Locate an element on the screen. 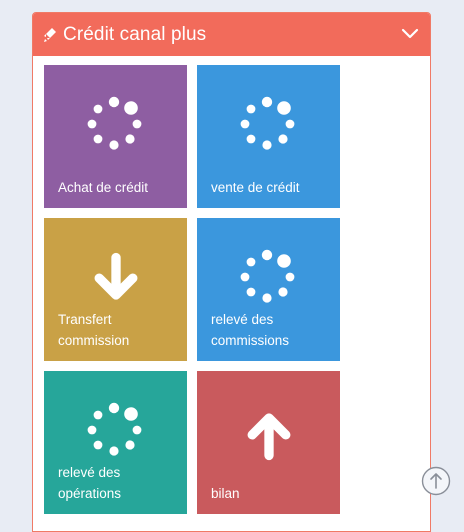 The image size is (464, 532). panel-title: Crédit canal plus is located at coordinates (135, 34).